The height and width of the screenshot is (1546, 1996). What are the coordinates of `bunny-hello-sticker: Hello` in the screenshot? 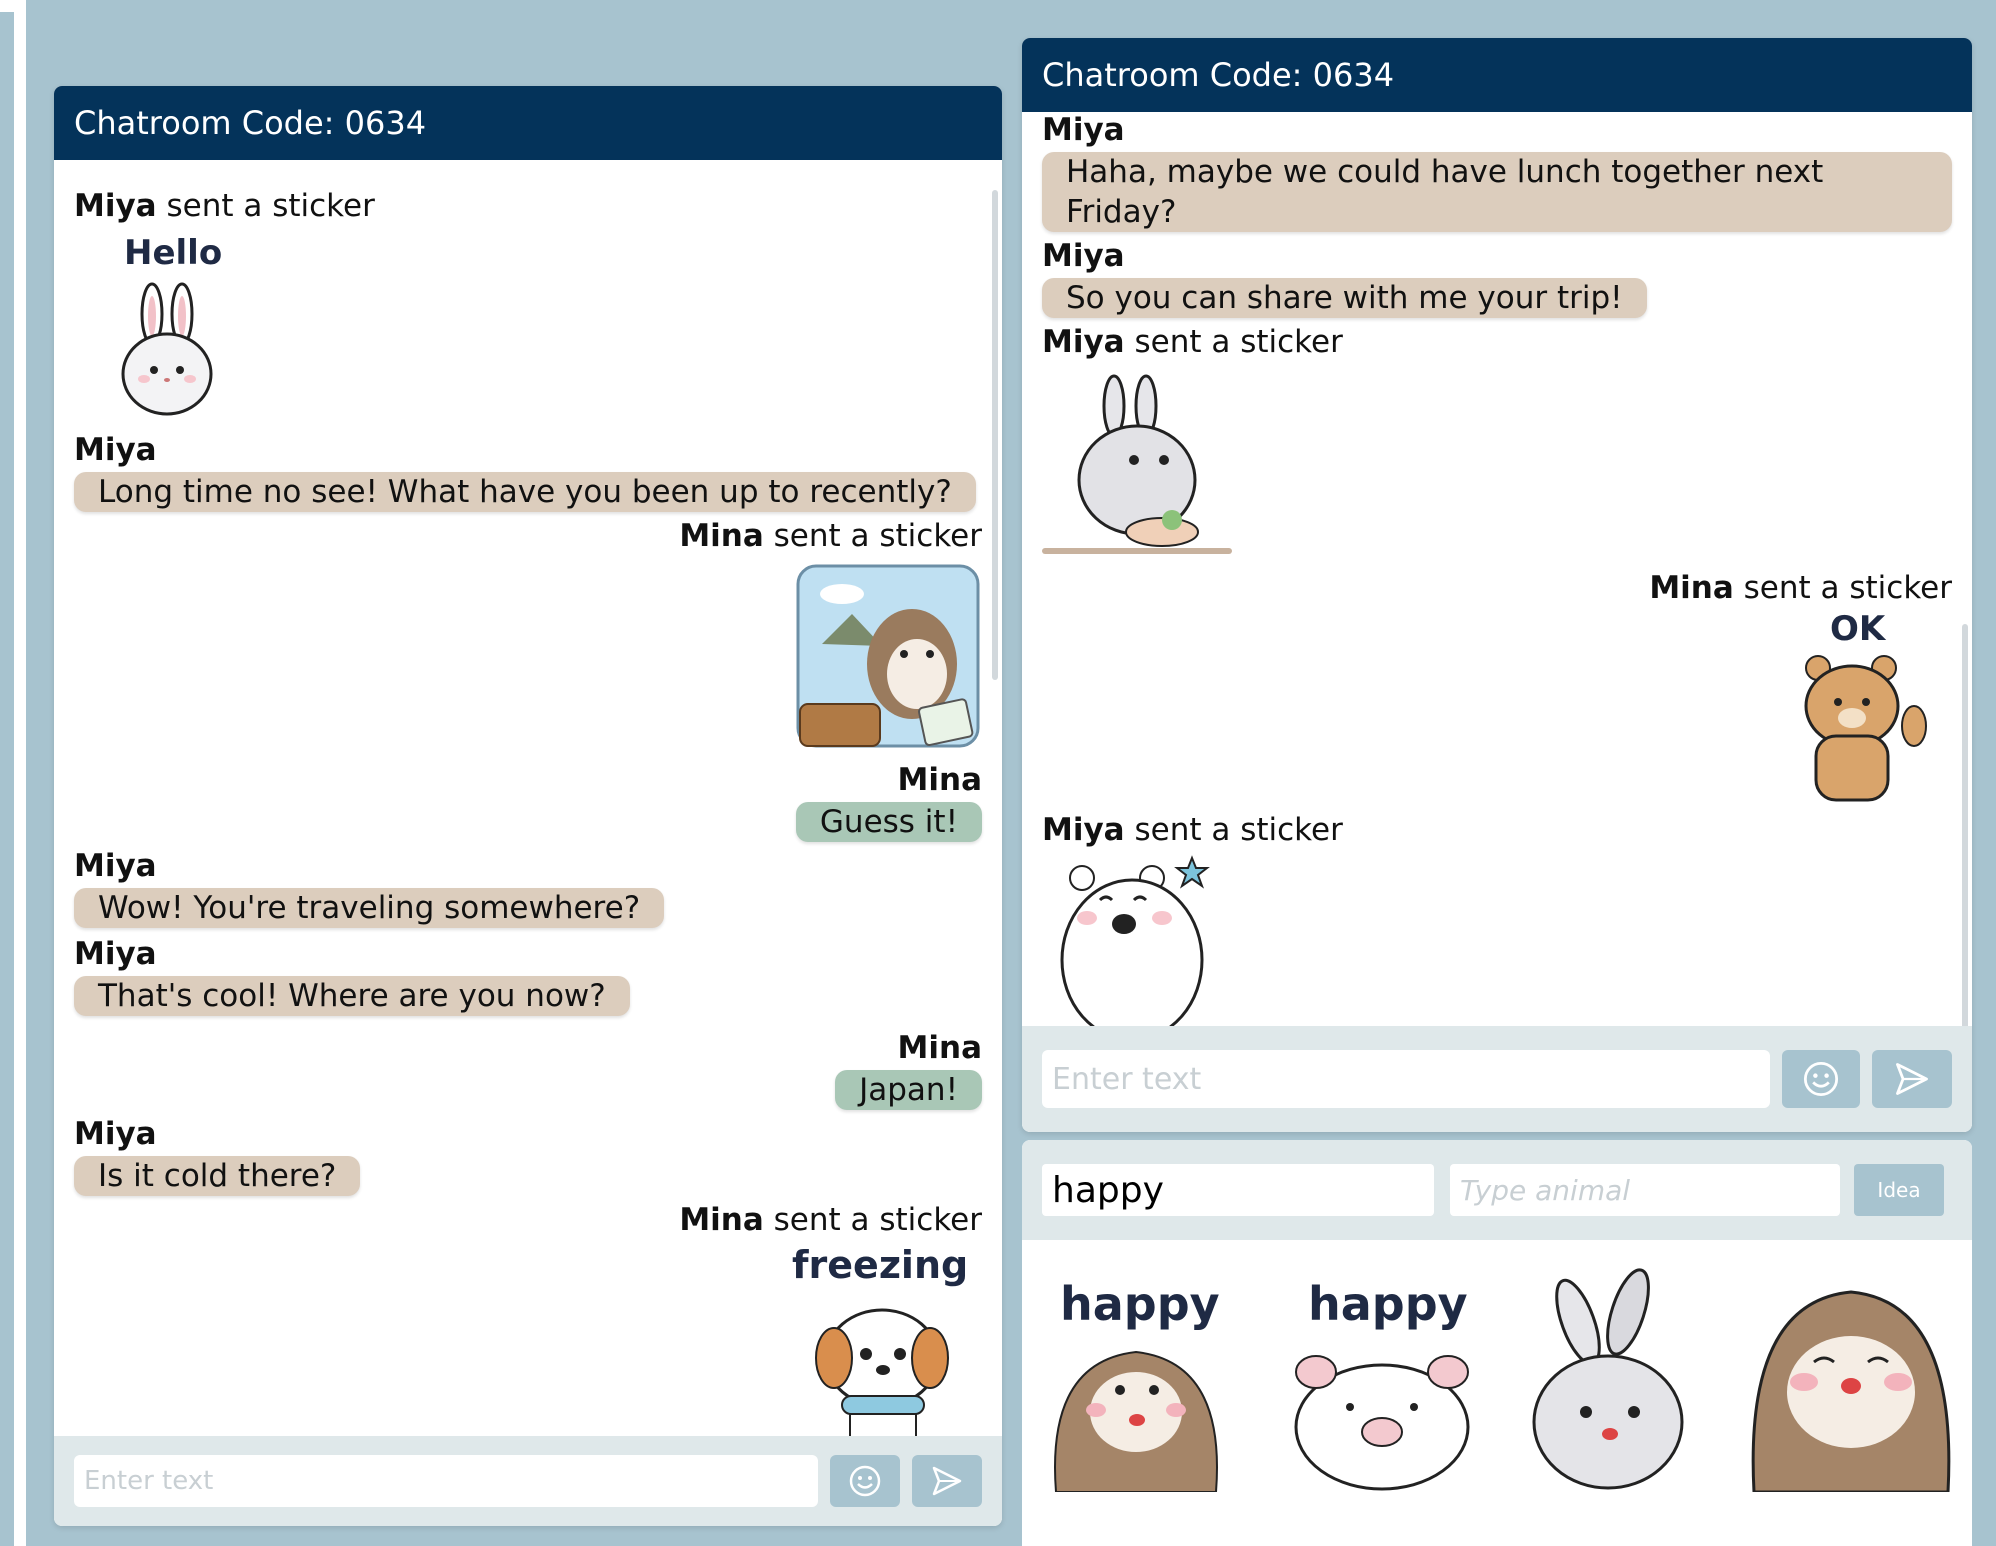 It's located at (159, 322).